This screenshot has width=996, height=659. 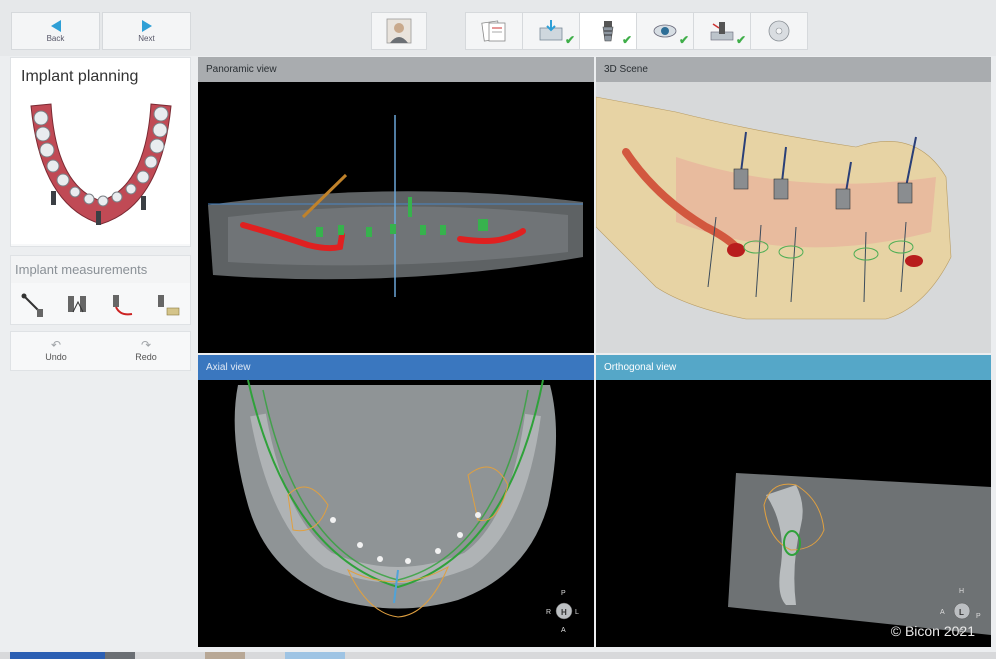 What do you see at coordinates (56, 345) in the screenshot?
I see `undo-icon: ↶` at bounding box center [56, 345].